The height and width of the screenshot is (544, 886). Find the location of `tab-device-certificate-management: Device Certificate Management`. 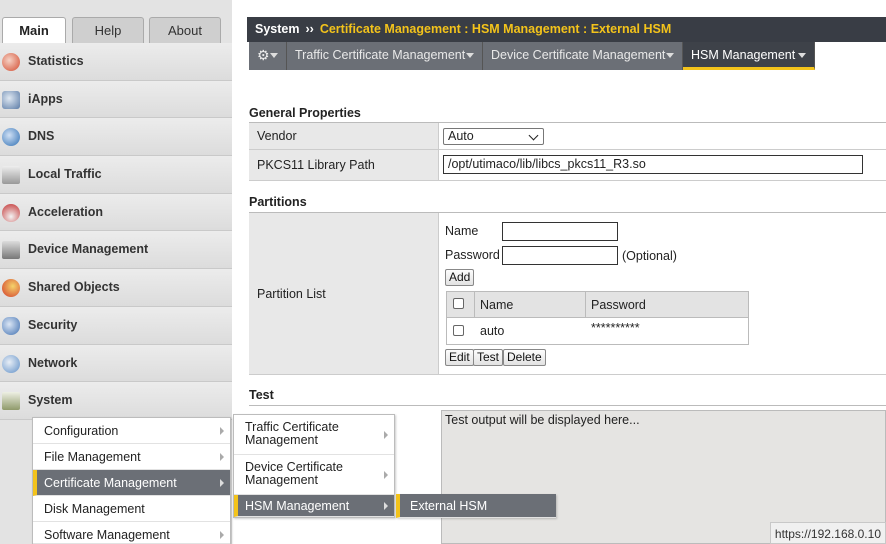

tab-device-certificate-management: Device Certificate Management is located at coordinates (583, 56).